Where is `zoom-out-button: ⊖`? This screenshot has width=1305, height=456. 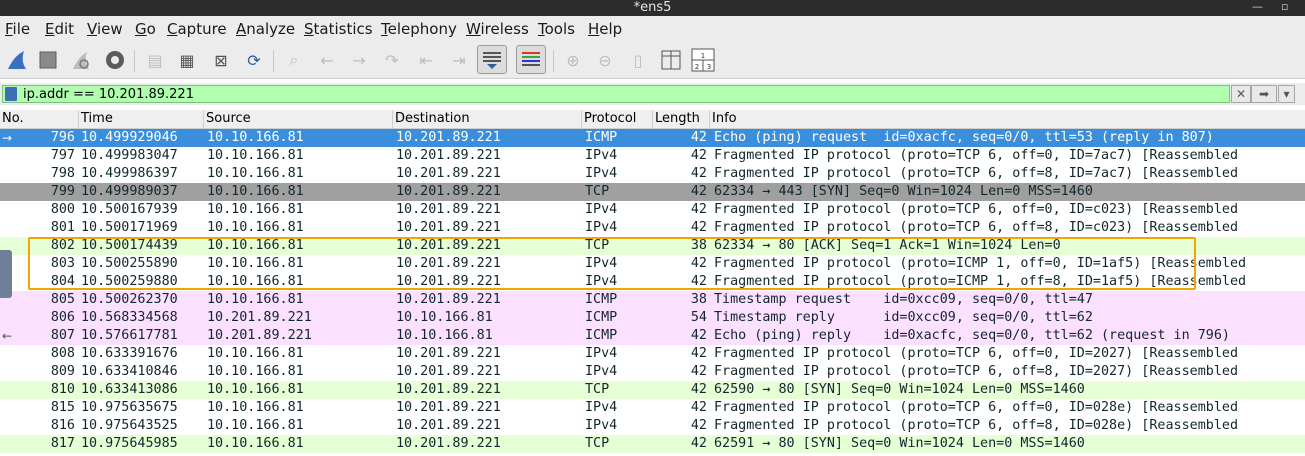 zoom-out-button: ⊖ is located at coordinates (605, 60).